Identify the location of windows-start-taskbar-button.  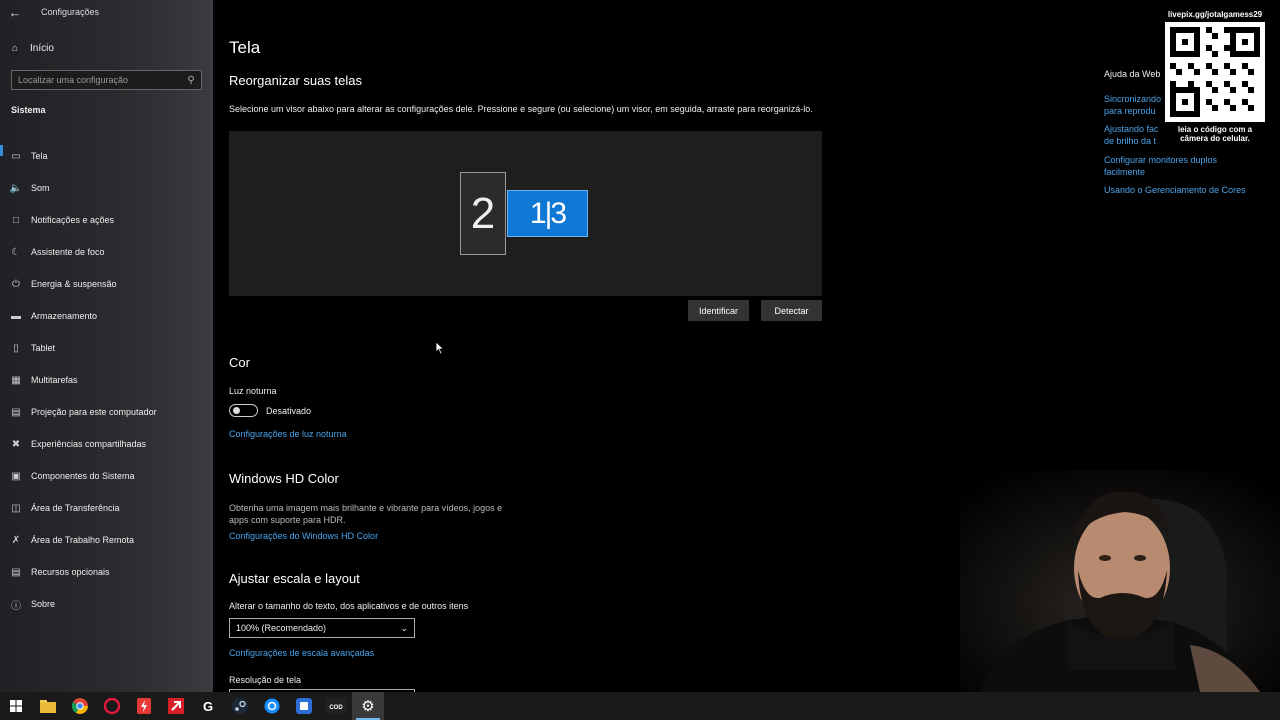
(16, 706).